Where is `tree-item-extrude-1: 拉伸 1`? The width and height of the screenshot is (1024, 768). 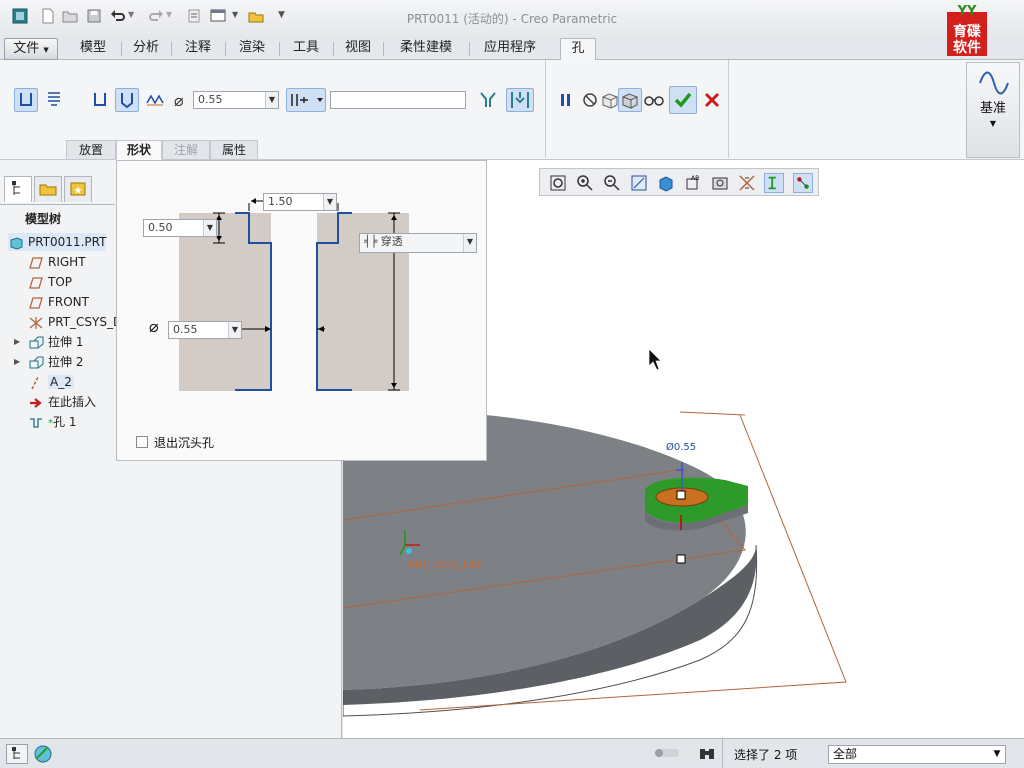
tree-item-extrude-1: 拉伸 1 is located at coordinates (55, 342).